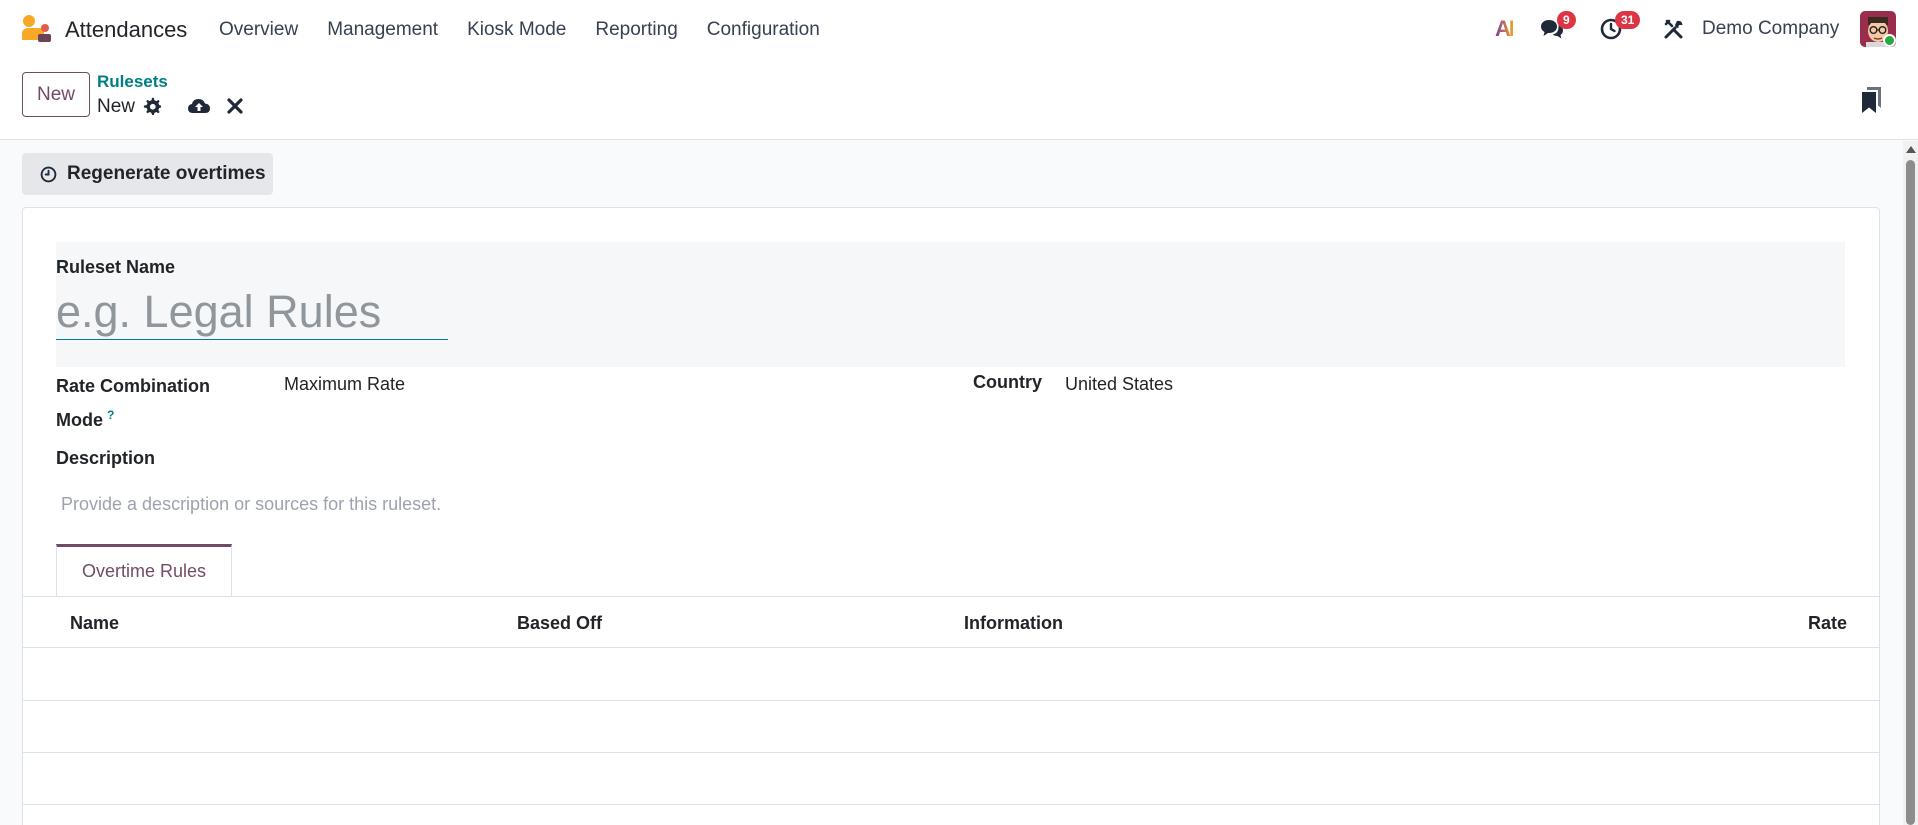  What do you see at coordinates (382, 30) in the screenshot?
I see `menu-management: Management` at bounding box center [382, 30].